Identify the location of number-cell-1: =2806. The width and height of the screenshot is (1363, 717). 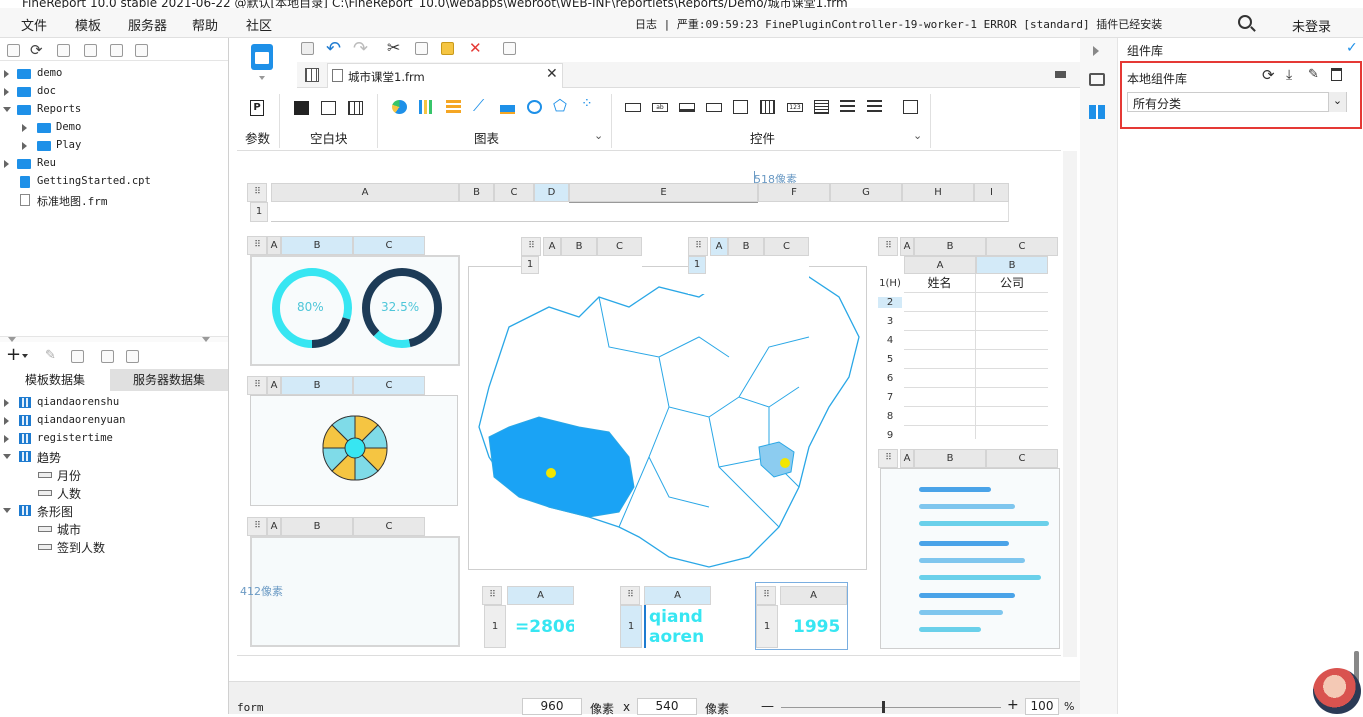
(540, 626).